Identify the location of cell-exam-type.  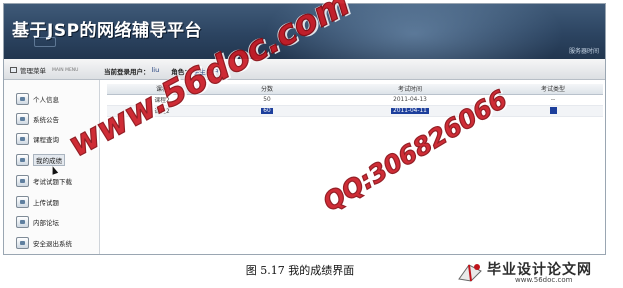
(553, 110).